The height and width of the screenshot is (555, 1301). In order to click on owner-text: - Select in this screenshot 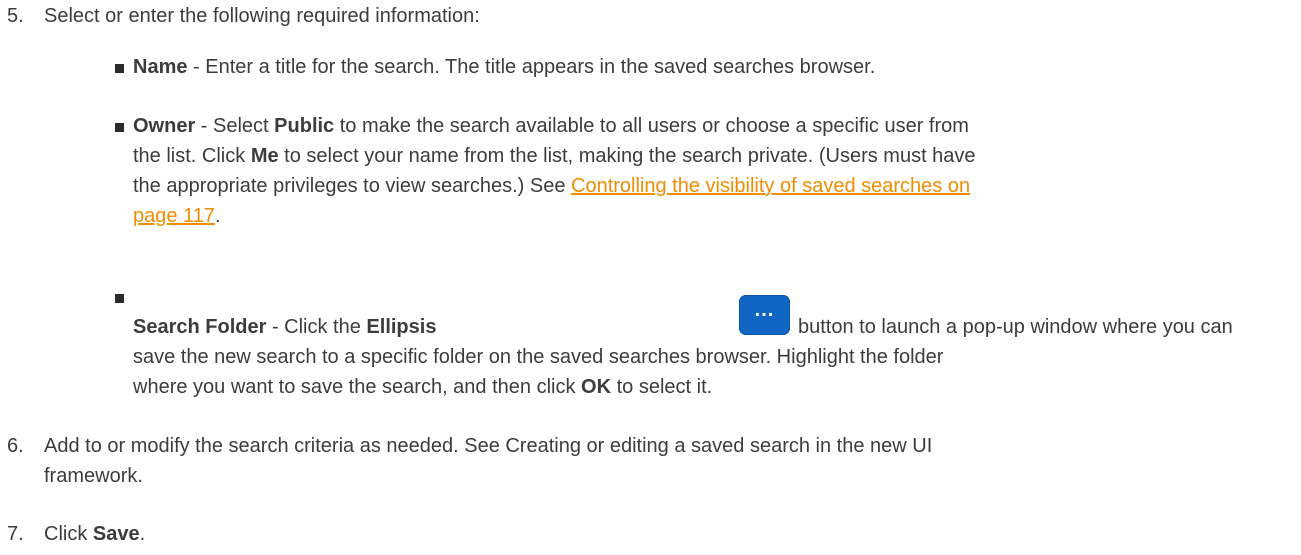, I will do `click(235, 126)`.